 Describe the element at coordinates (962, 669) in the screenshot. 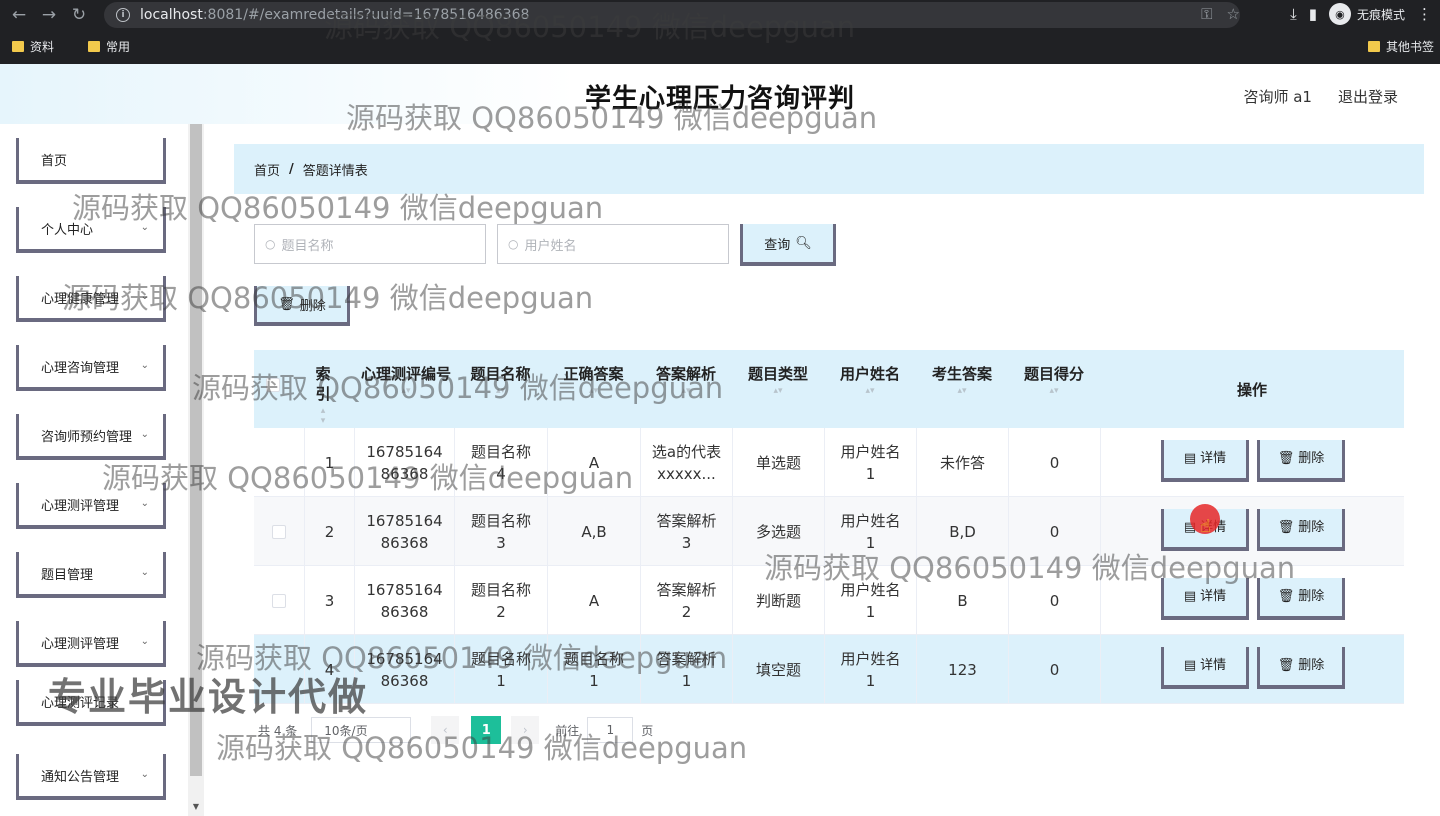

I see `cell-answer: 123` at that location.